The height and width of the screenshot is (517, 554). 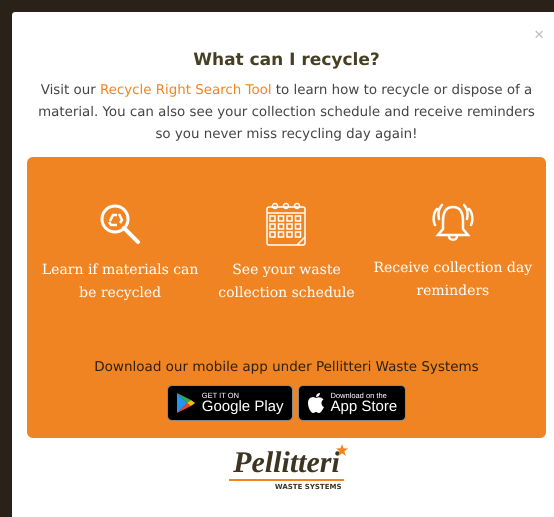 I want to click on intro-paragraph: Visit our Recycle Right Search Tool to learn how to recycle or dispose of a material. You can also see your collection schedule and receive reminders so you never miss recycling day again!, so click(x=286, y=113).